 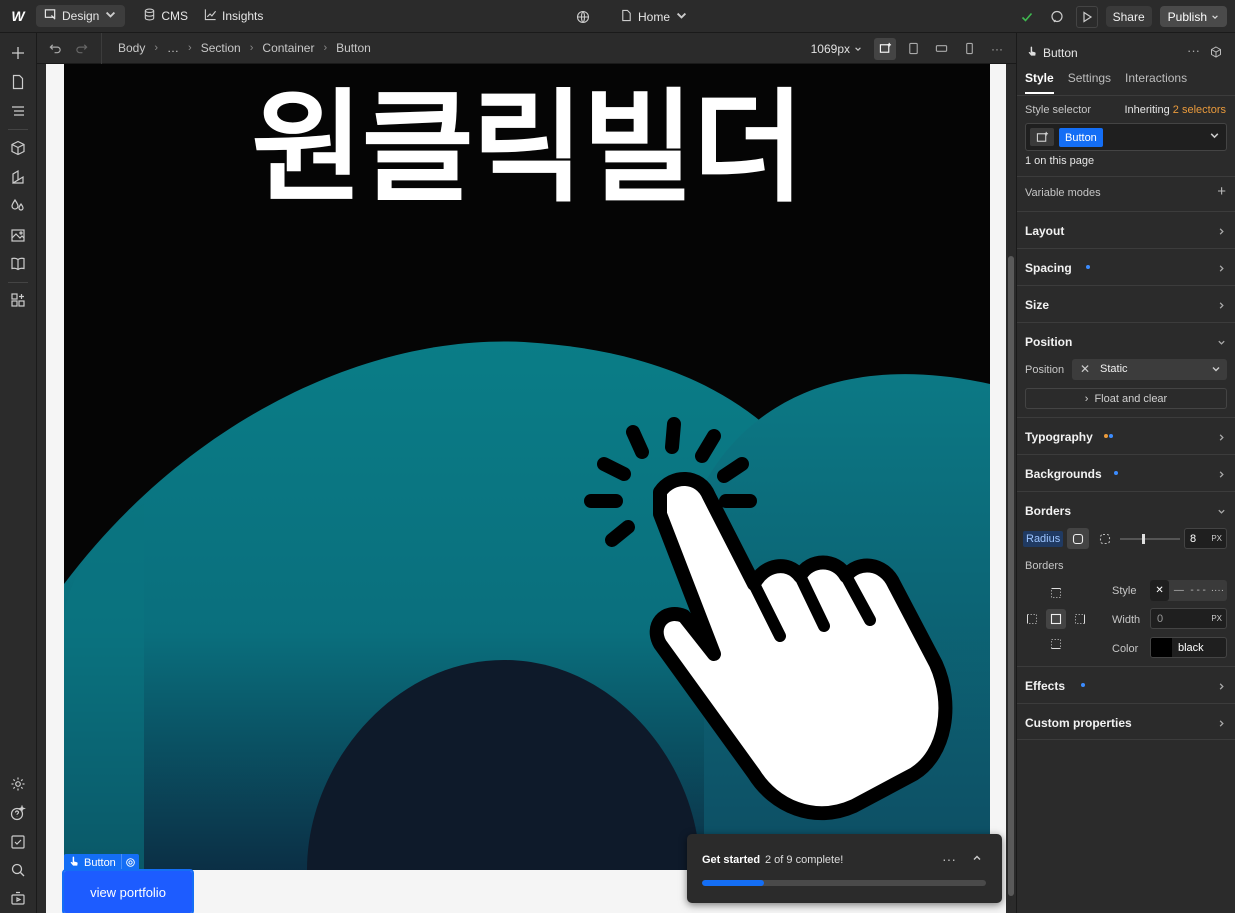 I want to click on section-custom-properties: Custom properties, so click(x=1126, y=721).